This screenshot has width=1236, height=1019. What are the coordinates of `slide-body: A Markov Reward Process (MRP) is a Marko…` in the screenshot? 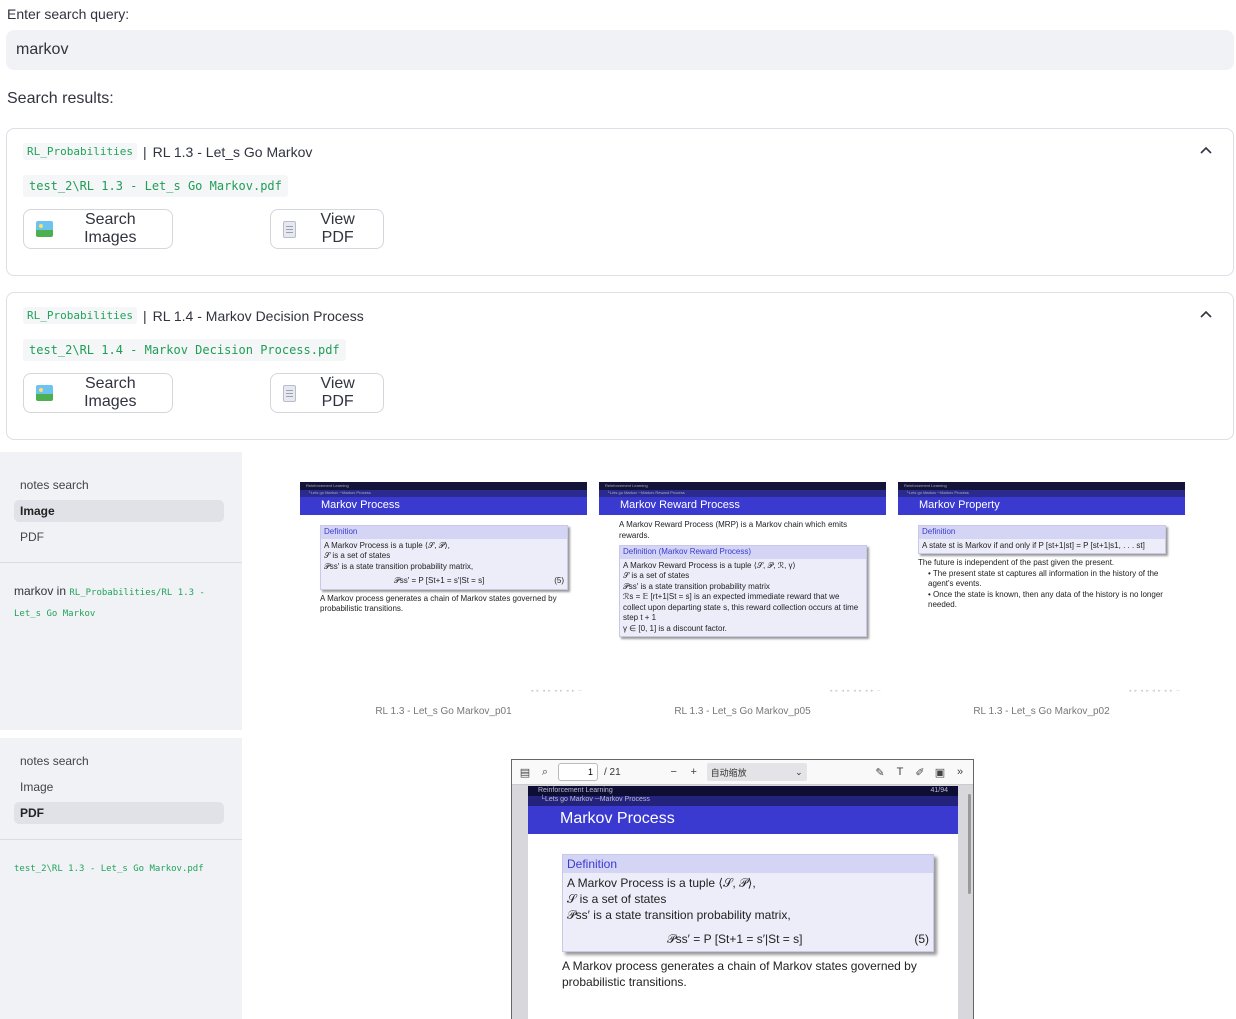 It's located at (742, 581).